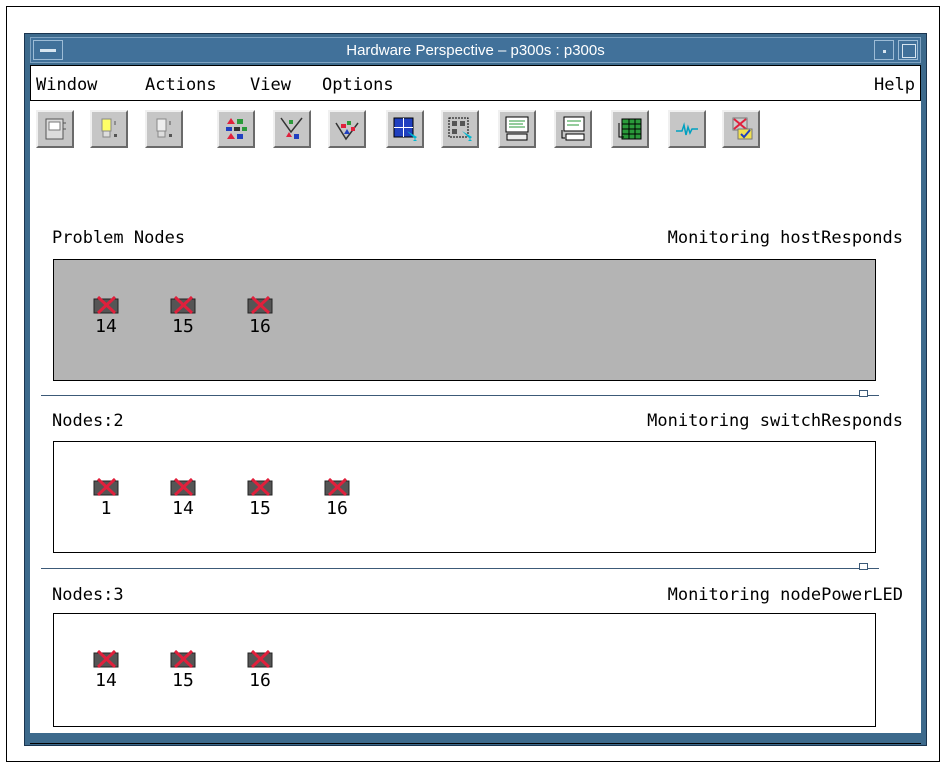 This screenshot has height=774, width=944. What do you see at coordinates (464, 497) in the screenshot?
I see `nodes2-pane: 1 14 15 16` at bounding box center [464, 497].